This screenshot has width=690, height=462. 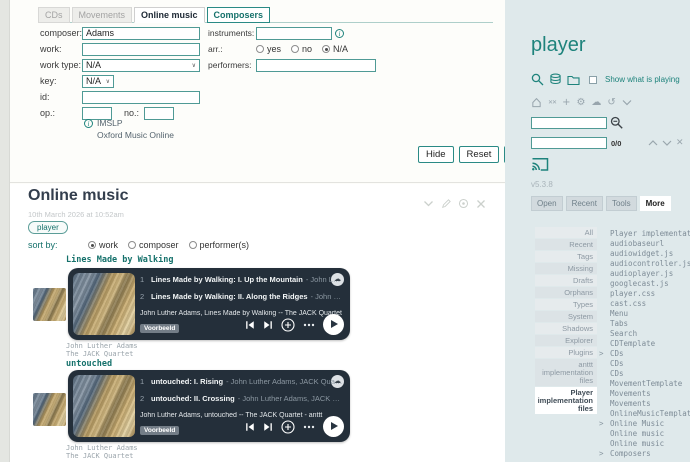 I want to click on filter-shadows: Shadows, so click(x=566, y=328).